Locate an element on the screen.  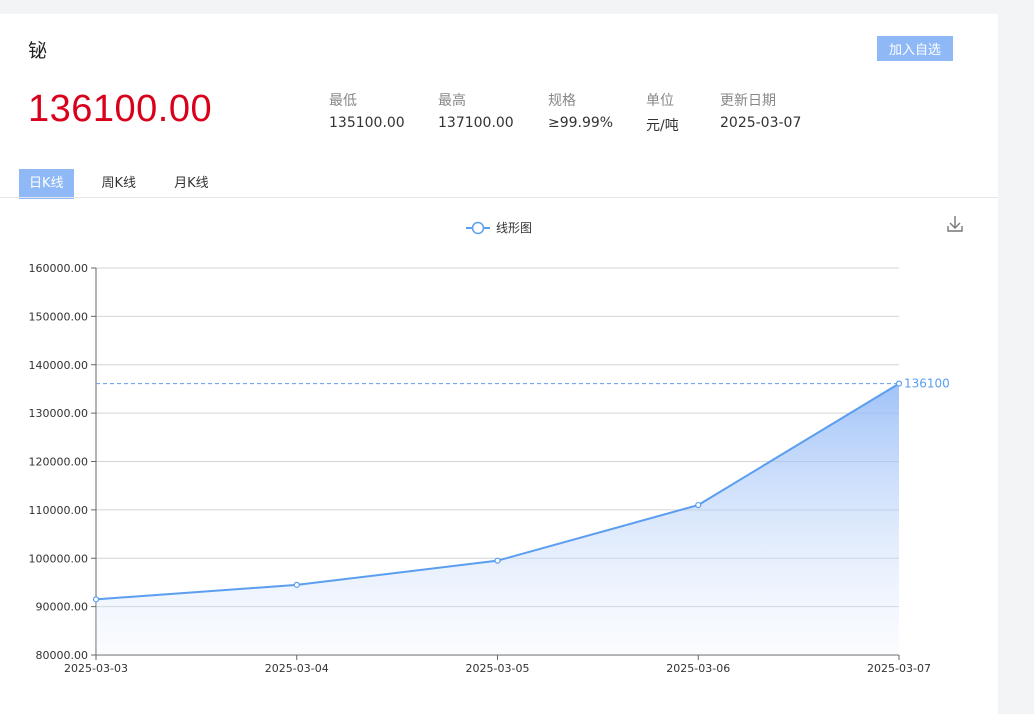
y-tick-label: 80000.00 is located at coordinates (62, 655).